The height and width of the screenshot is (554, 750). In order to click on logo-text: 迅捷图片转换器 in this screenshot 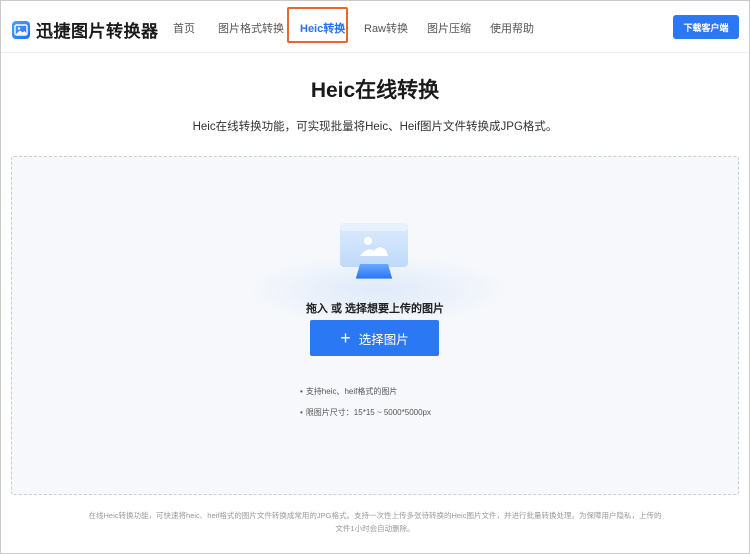, I will do `click(97, 31)`.